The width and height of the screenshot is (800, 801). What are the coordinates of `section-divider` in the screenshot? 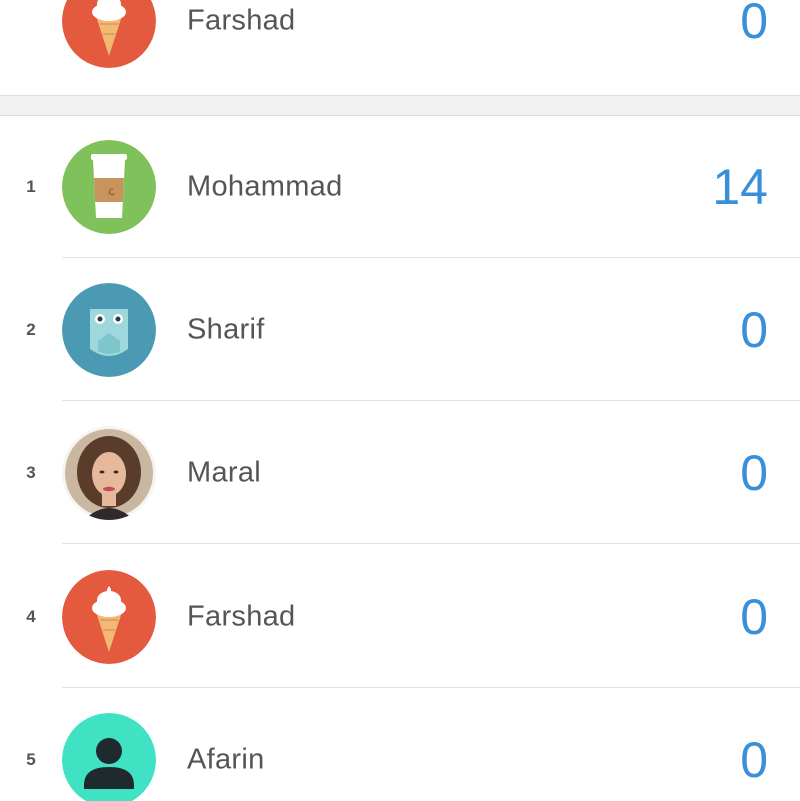 It's located at (400, 105).